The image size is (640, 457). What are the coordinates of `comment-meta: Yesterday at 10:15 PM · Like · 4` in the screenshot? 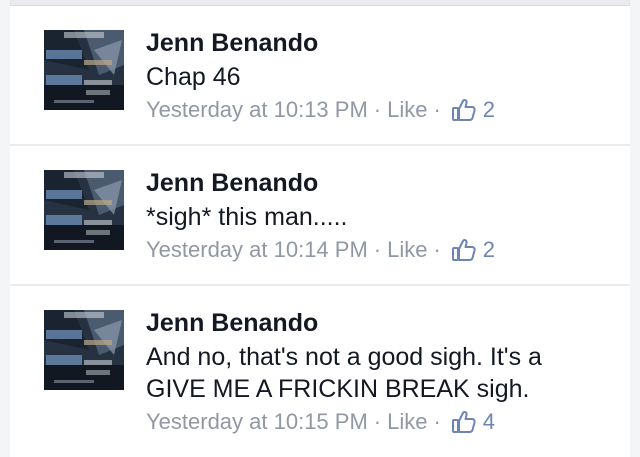 It's located at (320, 422).